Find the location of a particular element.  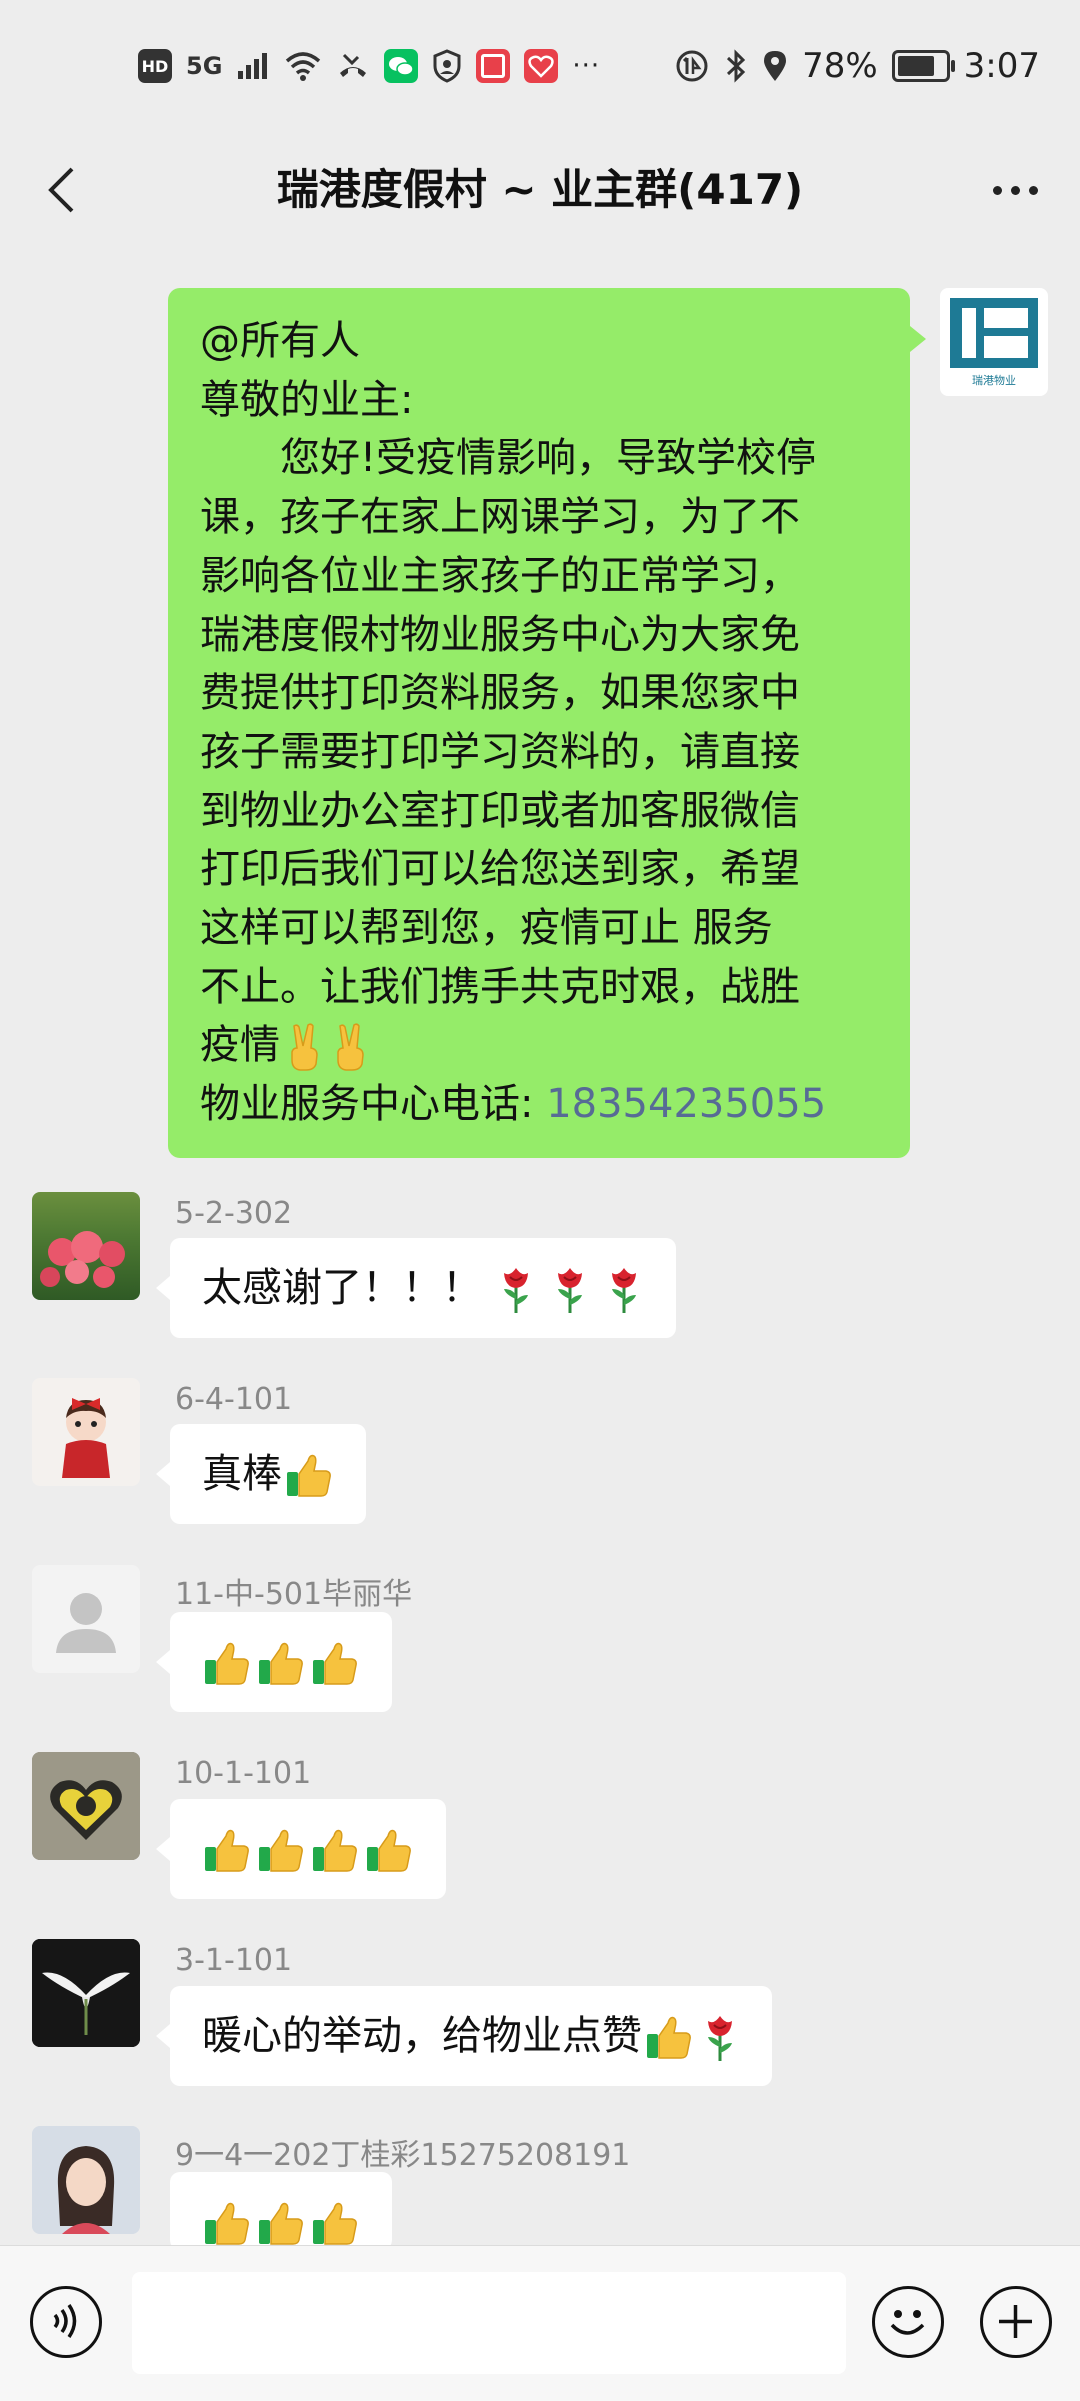

battery-icon is located at coordinates (923, 66).